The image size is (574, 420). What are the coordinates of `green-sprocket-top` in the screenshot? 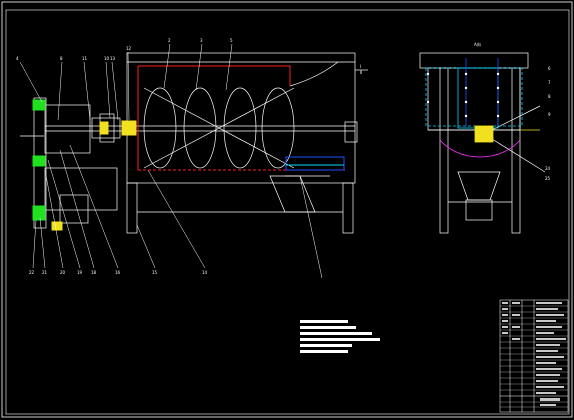 It's located at (39, 105).